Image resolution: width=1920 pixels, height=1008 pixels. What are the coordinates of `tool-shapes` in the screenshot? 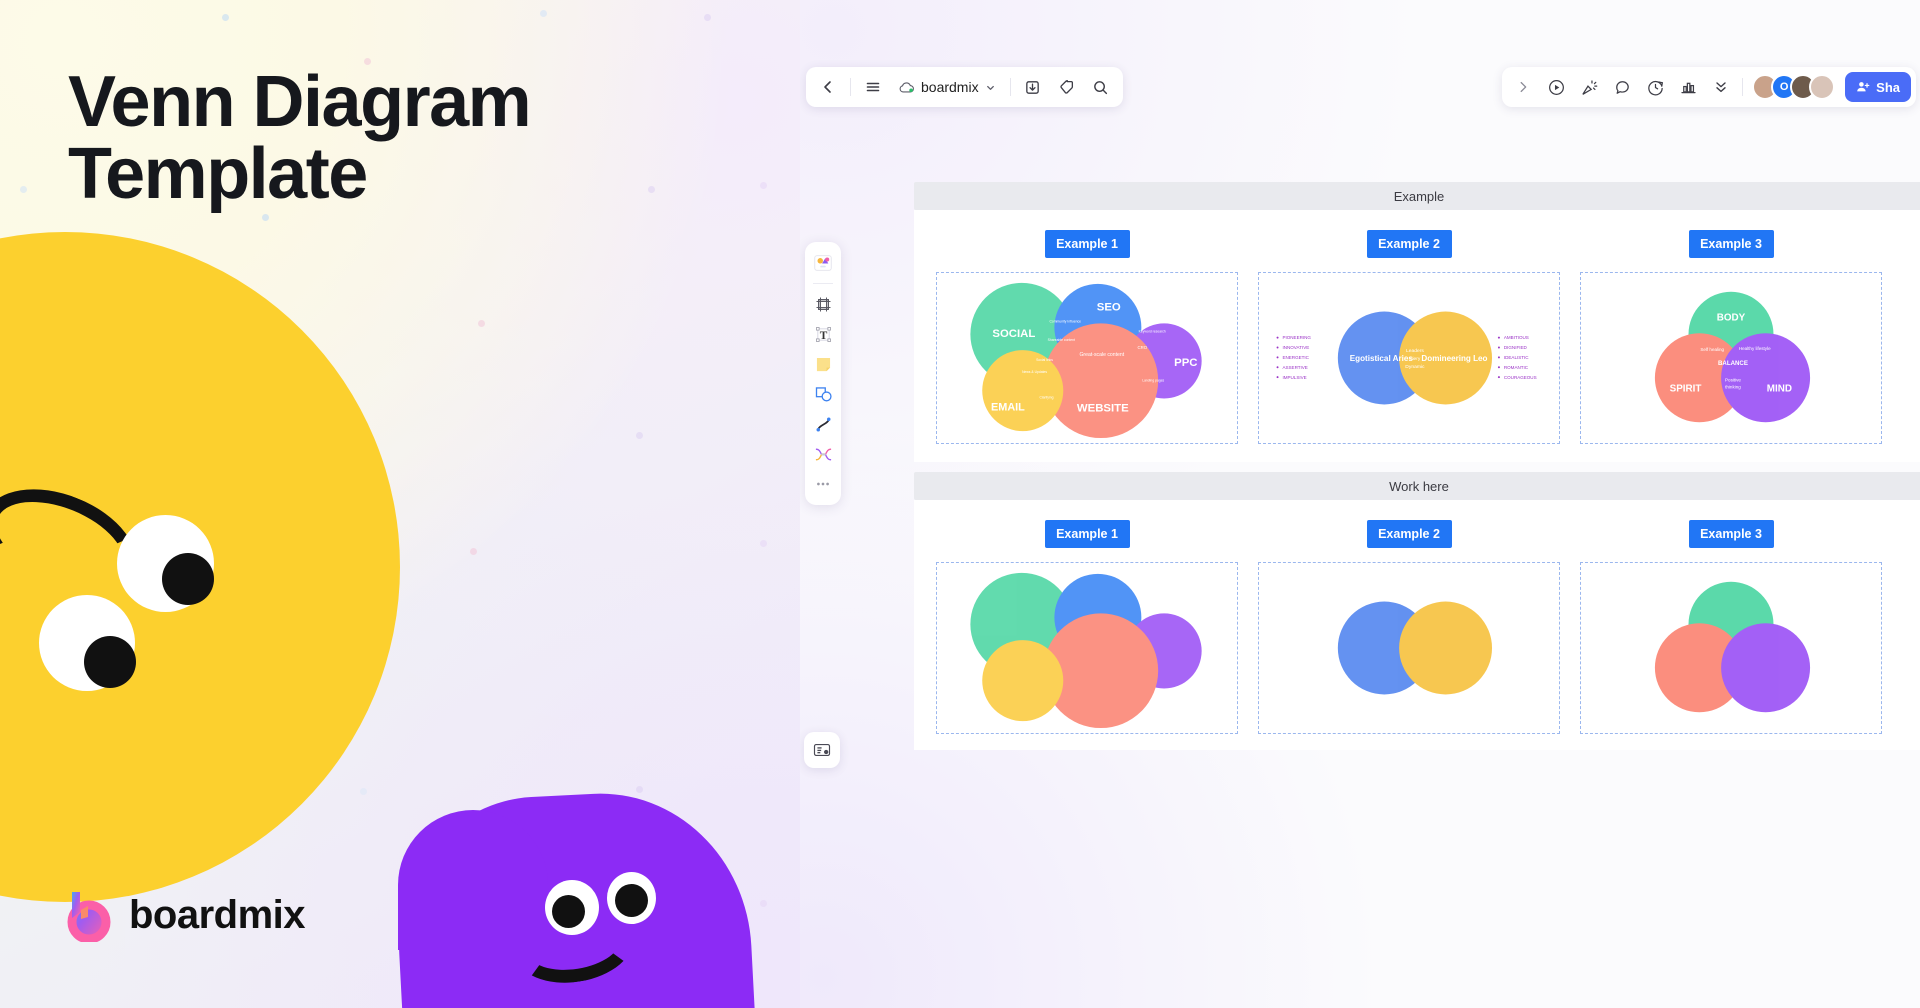 It's located at (823, 394).